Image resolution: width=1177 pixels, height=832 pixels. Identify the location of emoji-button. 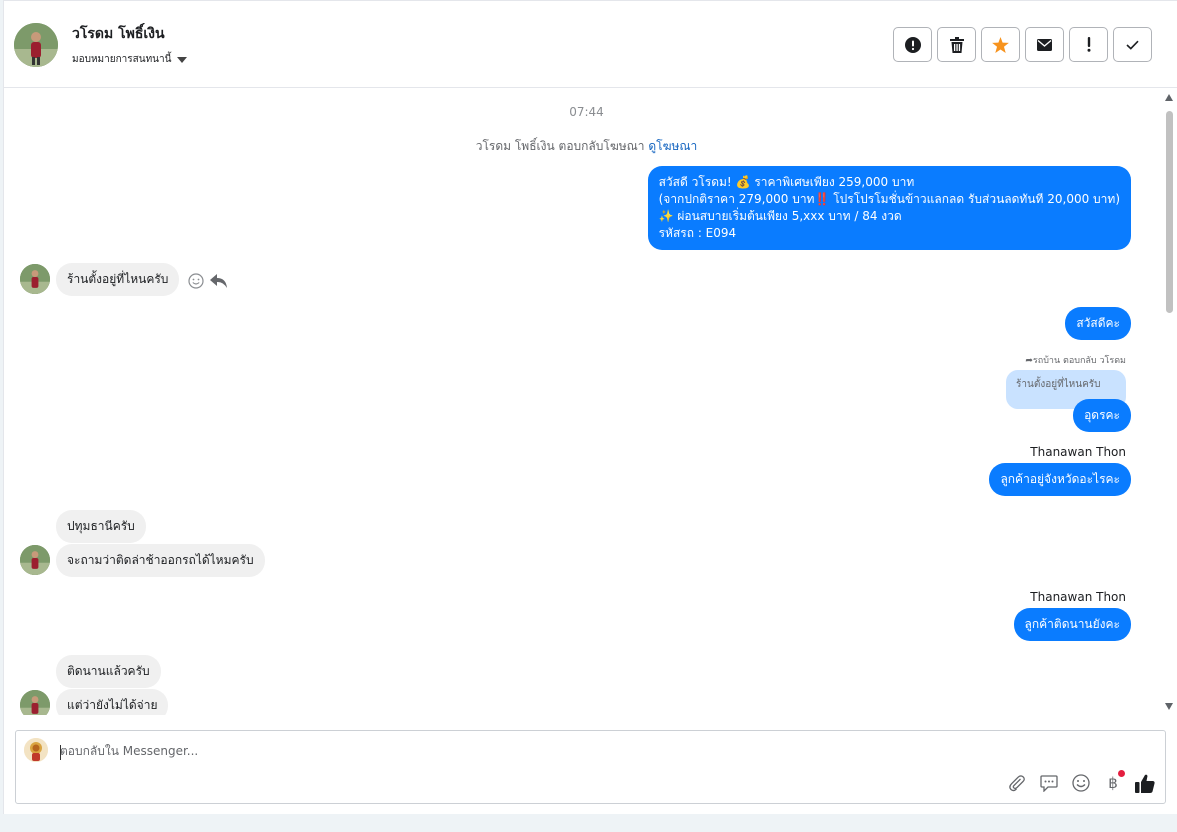
(1081, 783).